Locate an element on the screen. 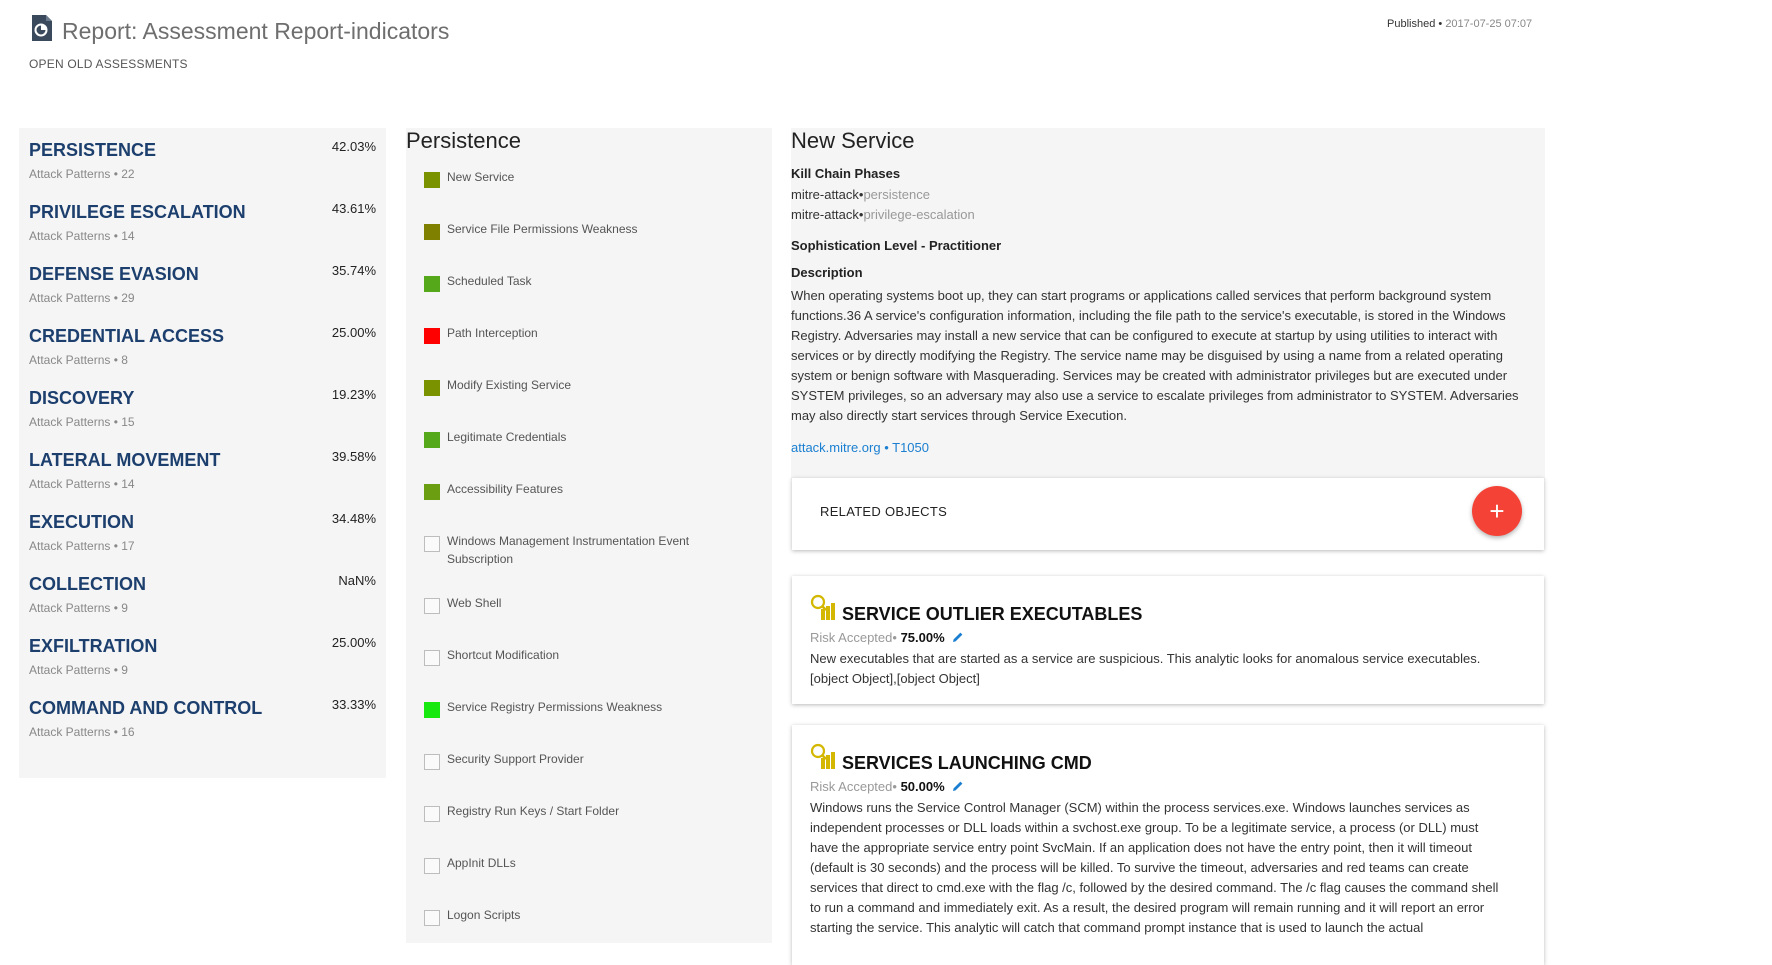 The image size is (1772, 965). pattern-label: Registry Run Keys / Start Folder is located at coordinates (533, 811).